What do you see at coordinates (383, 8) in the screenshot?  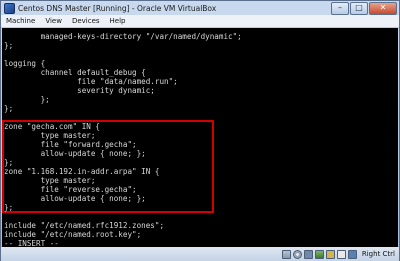 I see `close-button: ✕` at bounding box center [383, 8].